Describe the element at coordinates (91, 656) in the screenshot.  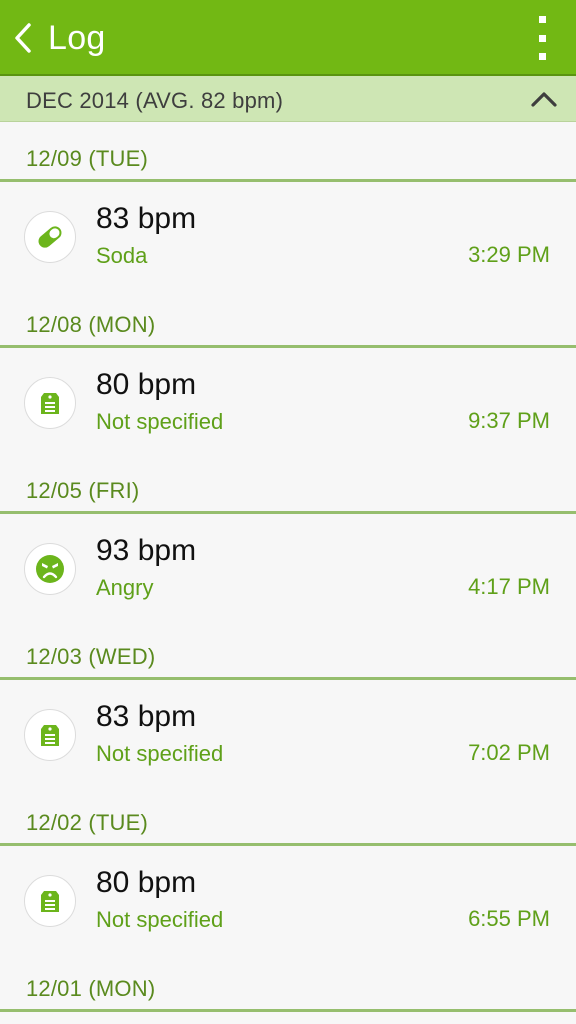
I see `day-label: 12/03 (WED)` at that location.